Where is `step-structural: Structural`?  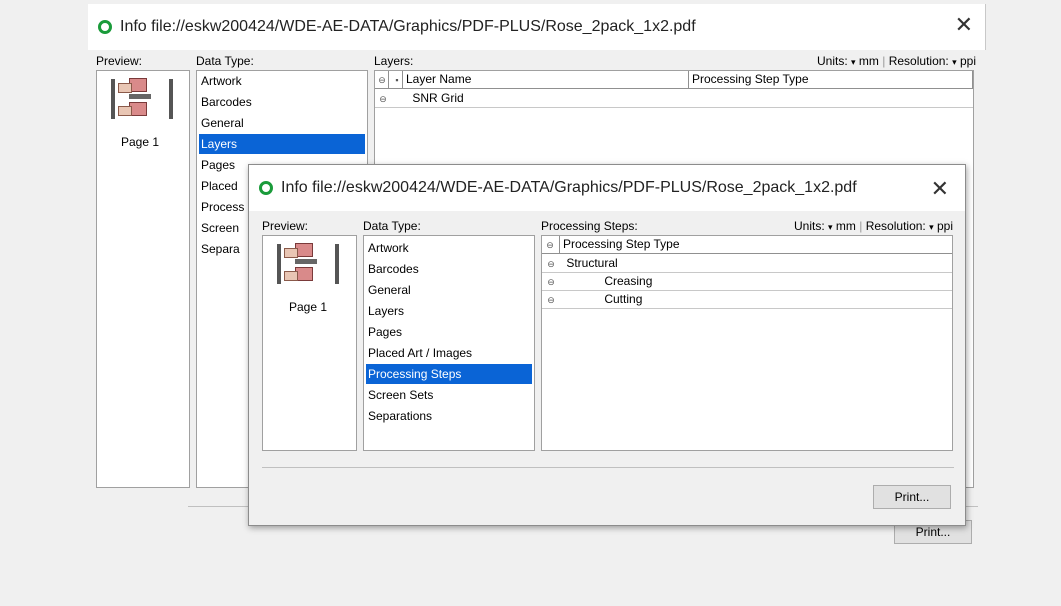 step-structural: Structural is located at coordinates (592, 263).